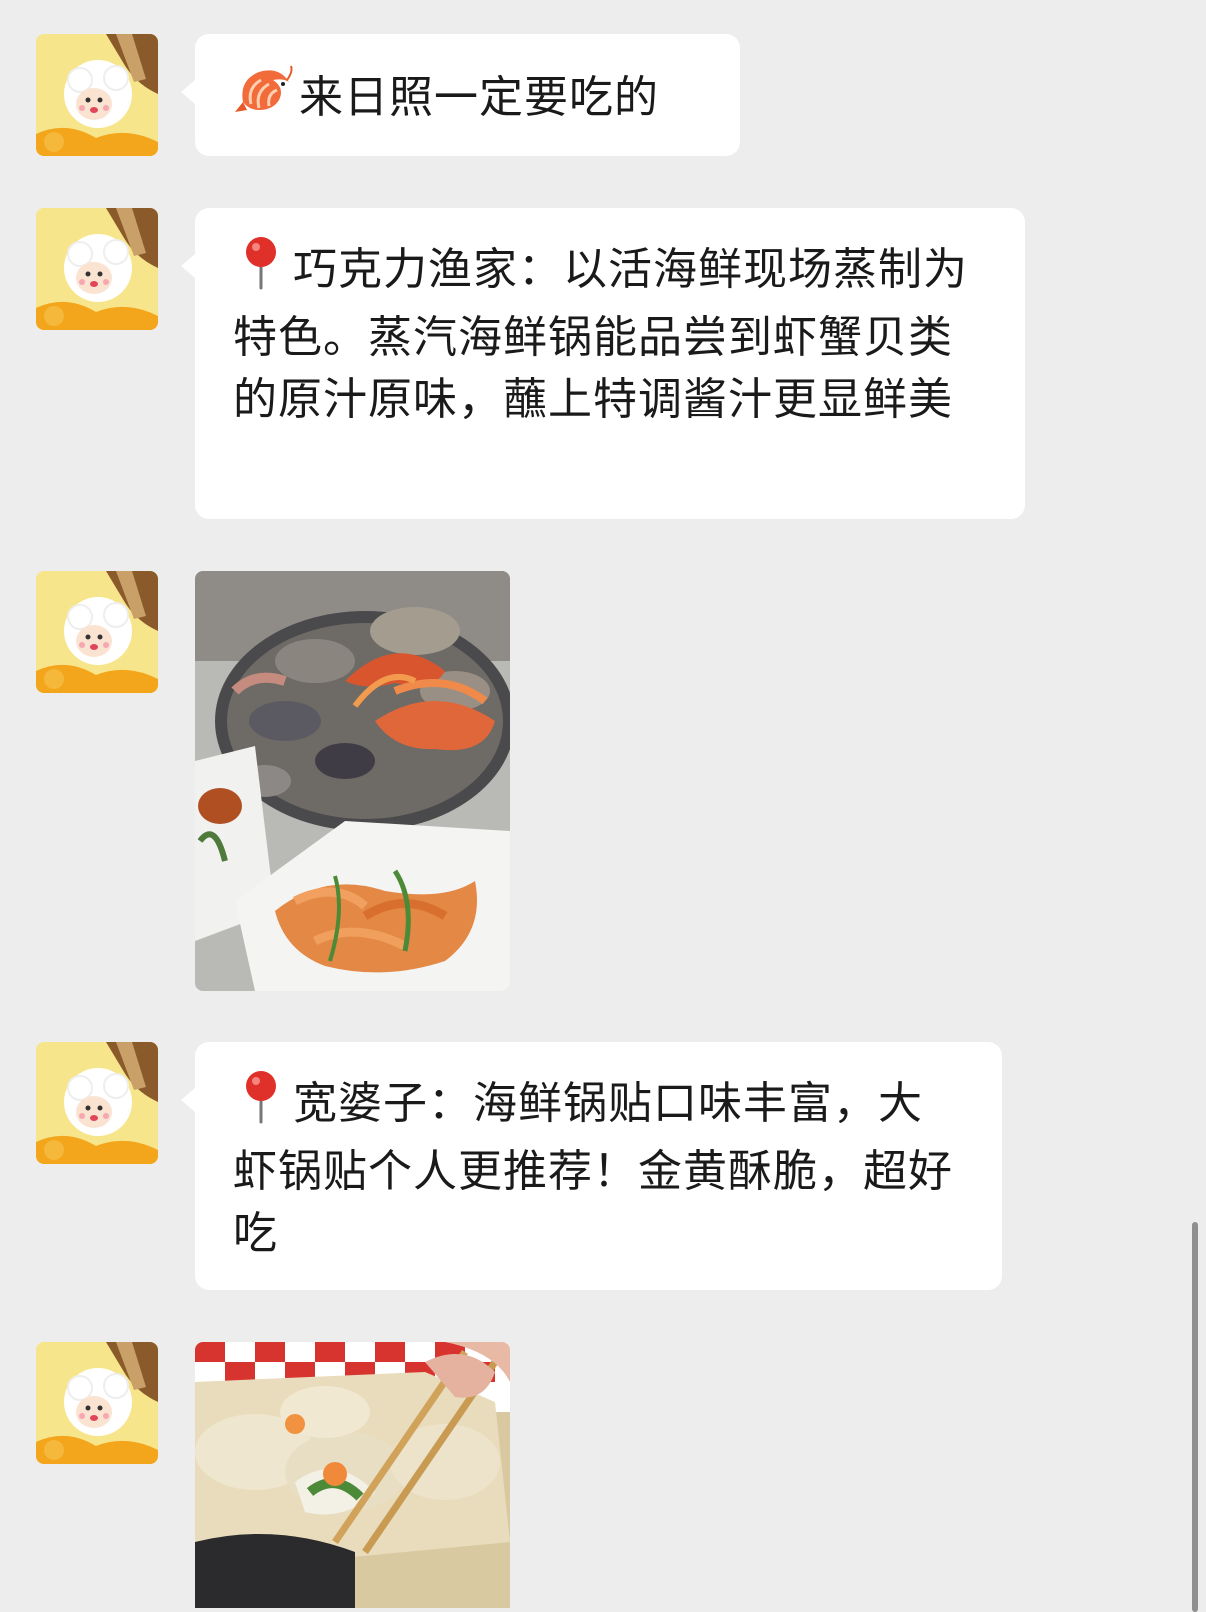 The width and height of the screenshot is (1206, 1612). I want to click on message-text: 宽婆子：海鲜锅贴口味丰富，大虾锅贴个人更推荐！金黄酥脆，超好吃, so click(593, 1168).